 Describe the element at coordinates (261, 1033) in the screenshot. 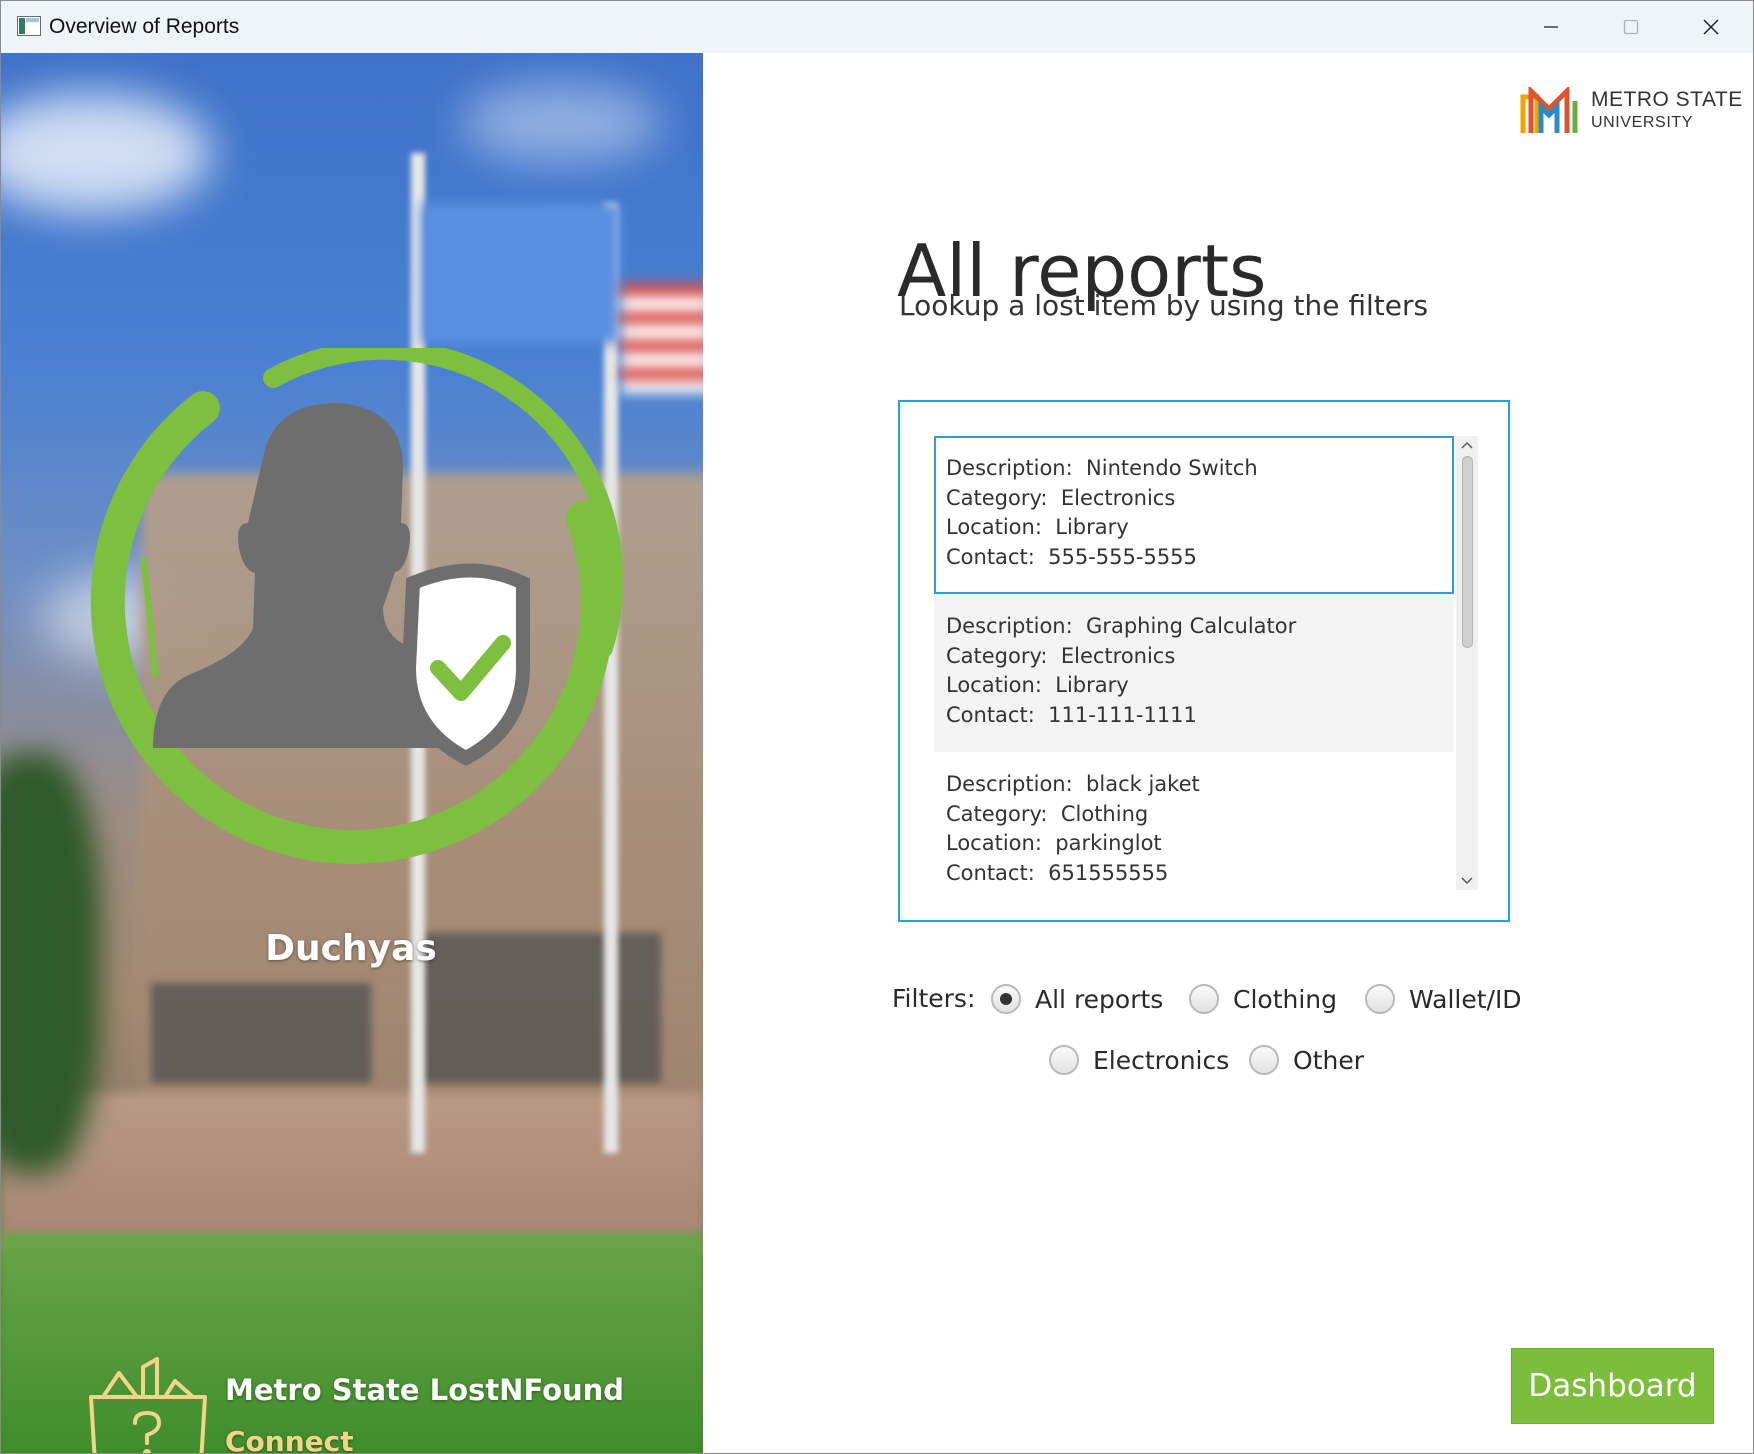

I see `building-windows` at that location.